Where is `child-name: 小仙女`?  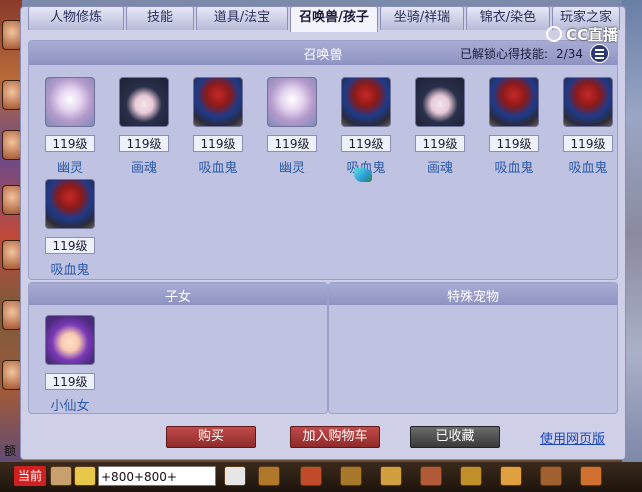
child-name: 小仙女 is located at coordinates (70, 406).